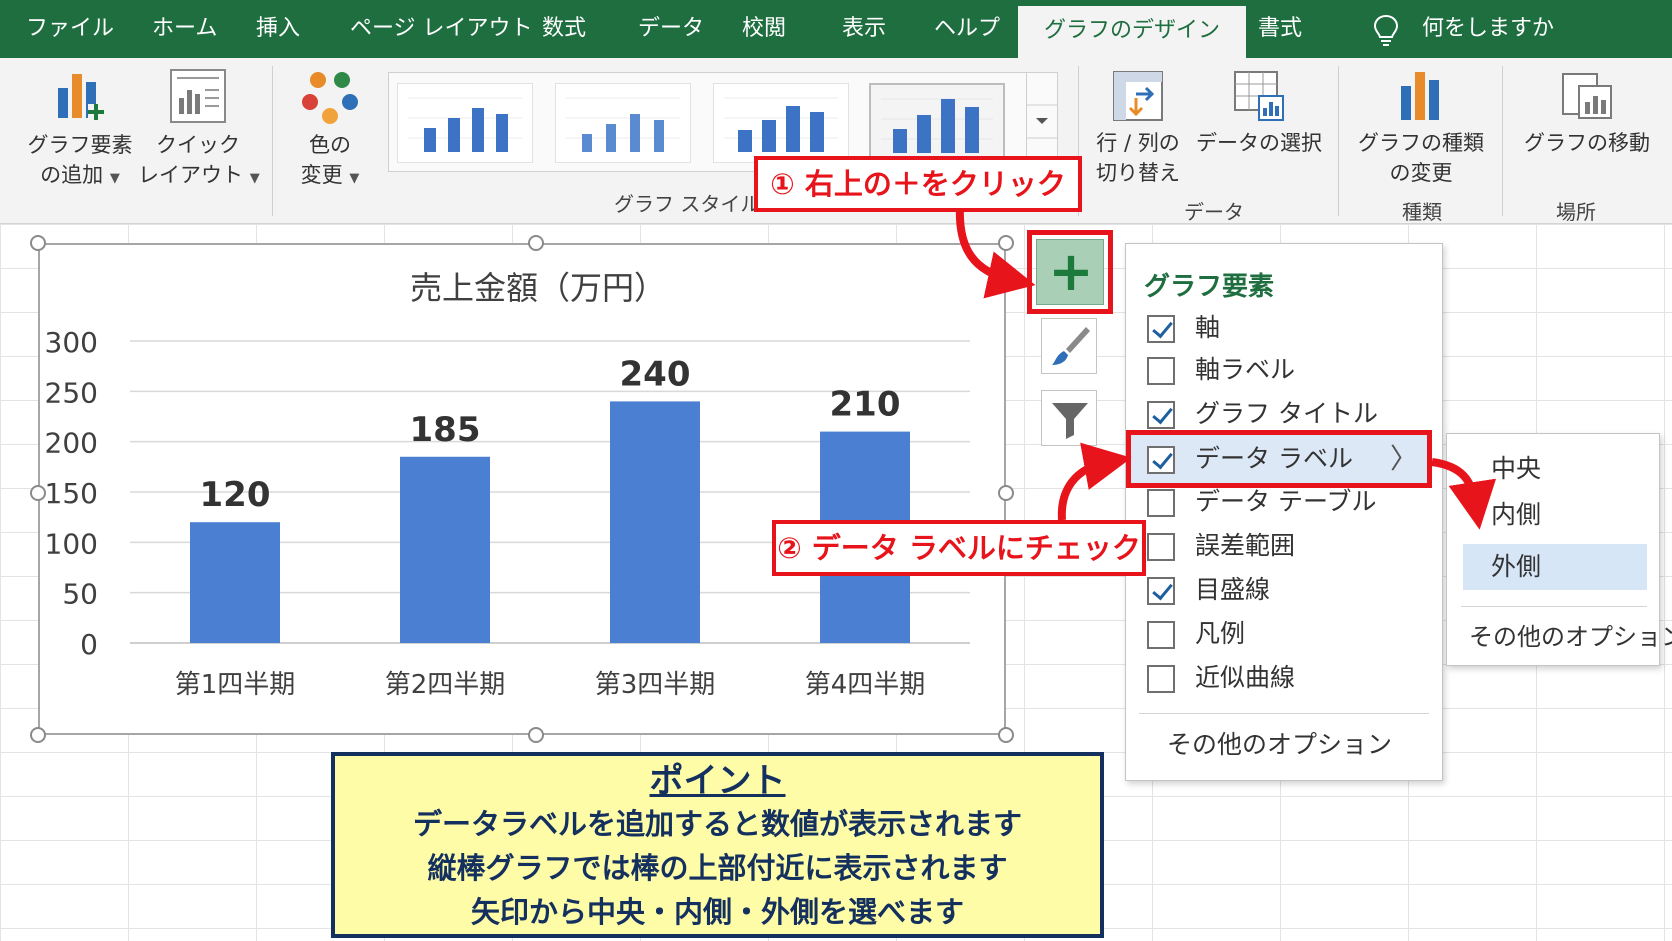 The width and height of the screenshot is (1672, 941). I want to click on point-title: ポイント, so click(717, 781).